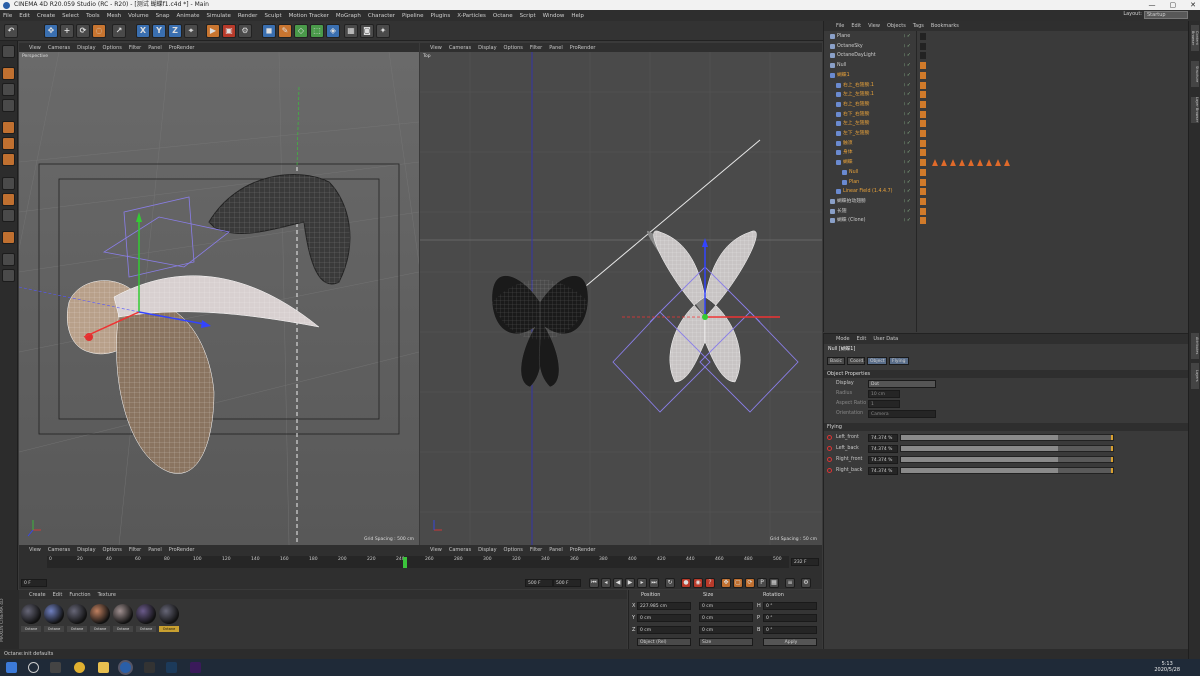  What do you see at coordinates (726, 583) in the screenshot?
I see `position-key-icon: ✥` at bounding box center [726, 583].